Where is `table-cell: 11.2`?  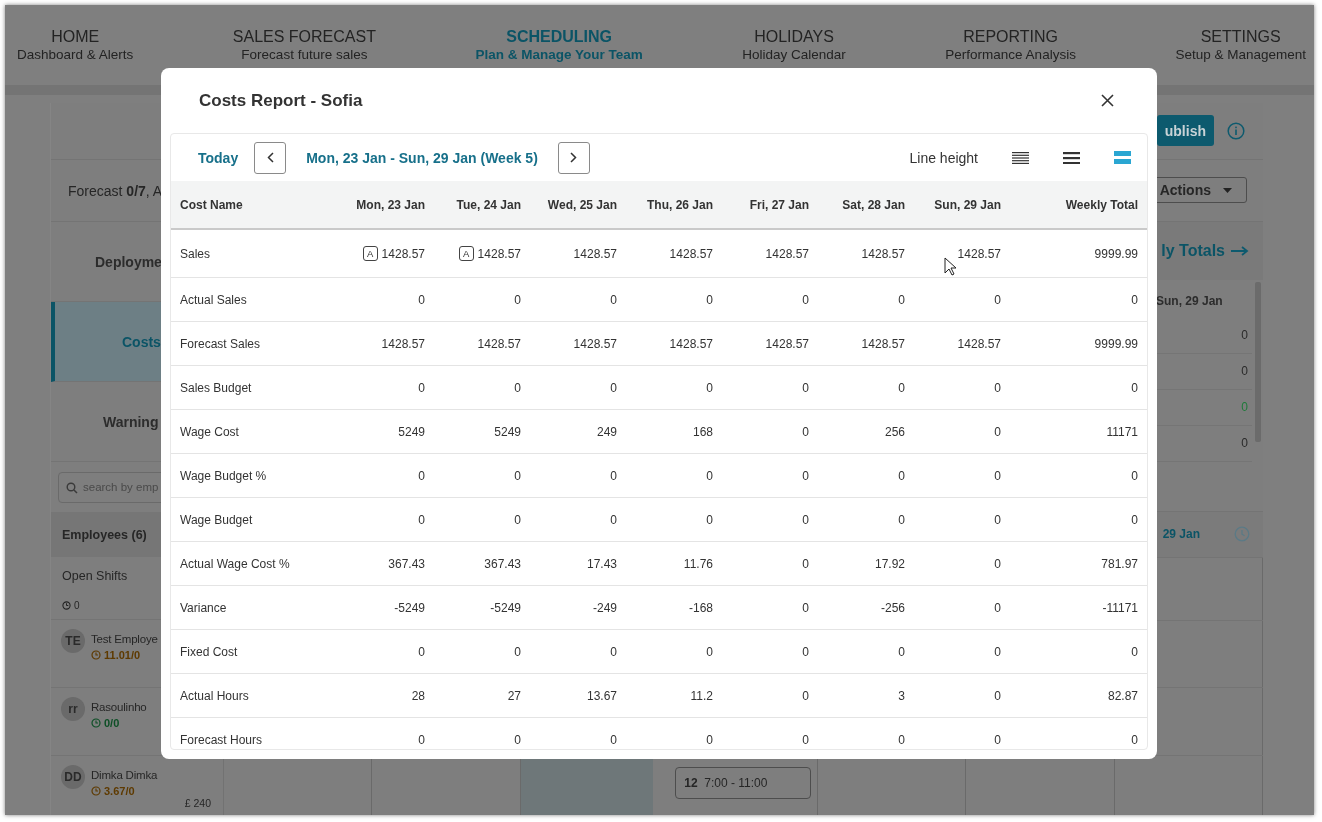 table-cell: 11.2 is located at coordinates (701, 695).